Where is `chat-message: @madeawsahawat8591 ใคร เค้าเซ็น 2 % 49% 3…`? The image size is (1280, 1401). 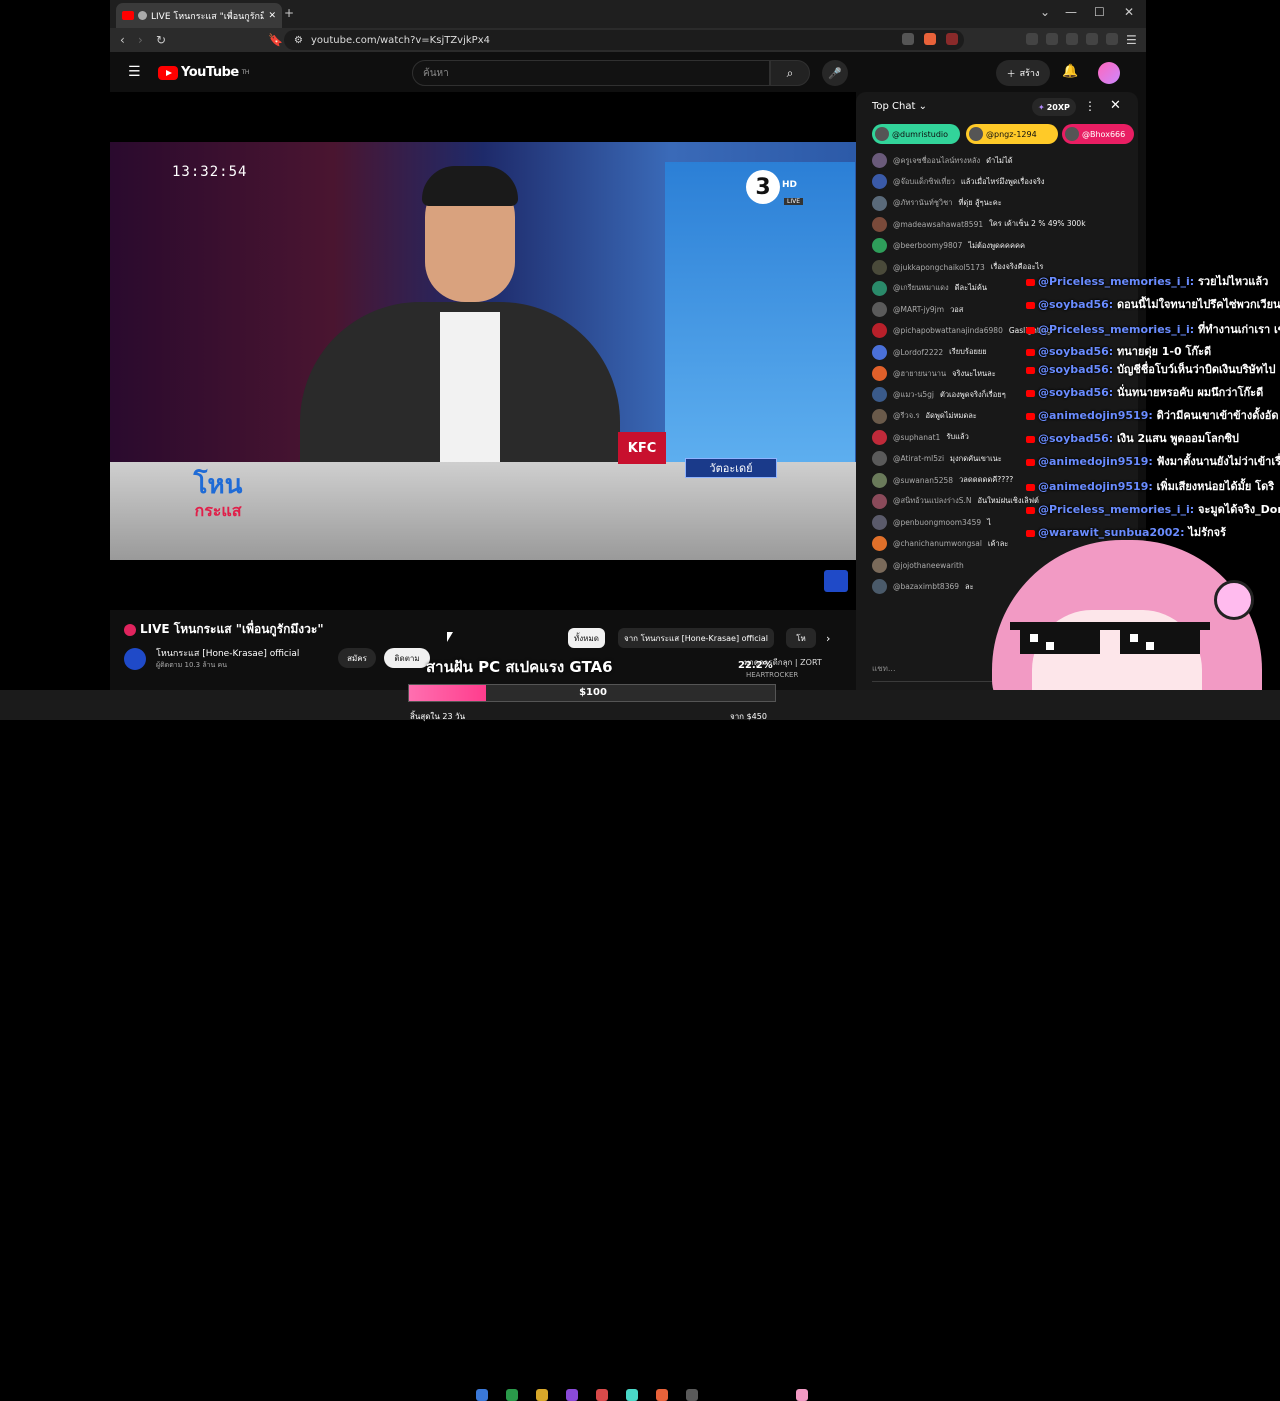
chat-message: @madeawsahawat8591 ใคร เค้าเซ็น 2 % 49% 3… is located at coordinates (979, 224).